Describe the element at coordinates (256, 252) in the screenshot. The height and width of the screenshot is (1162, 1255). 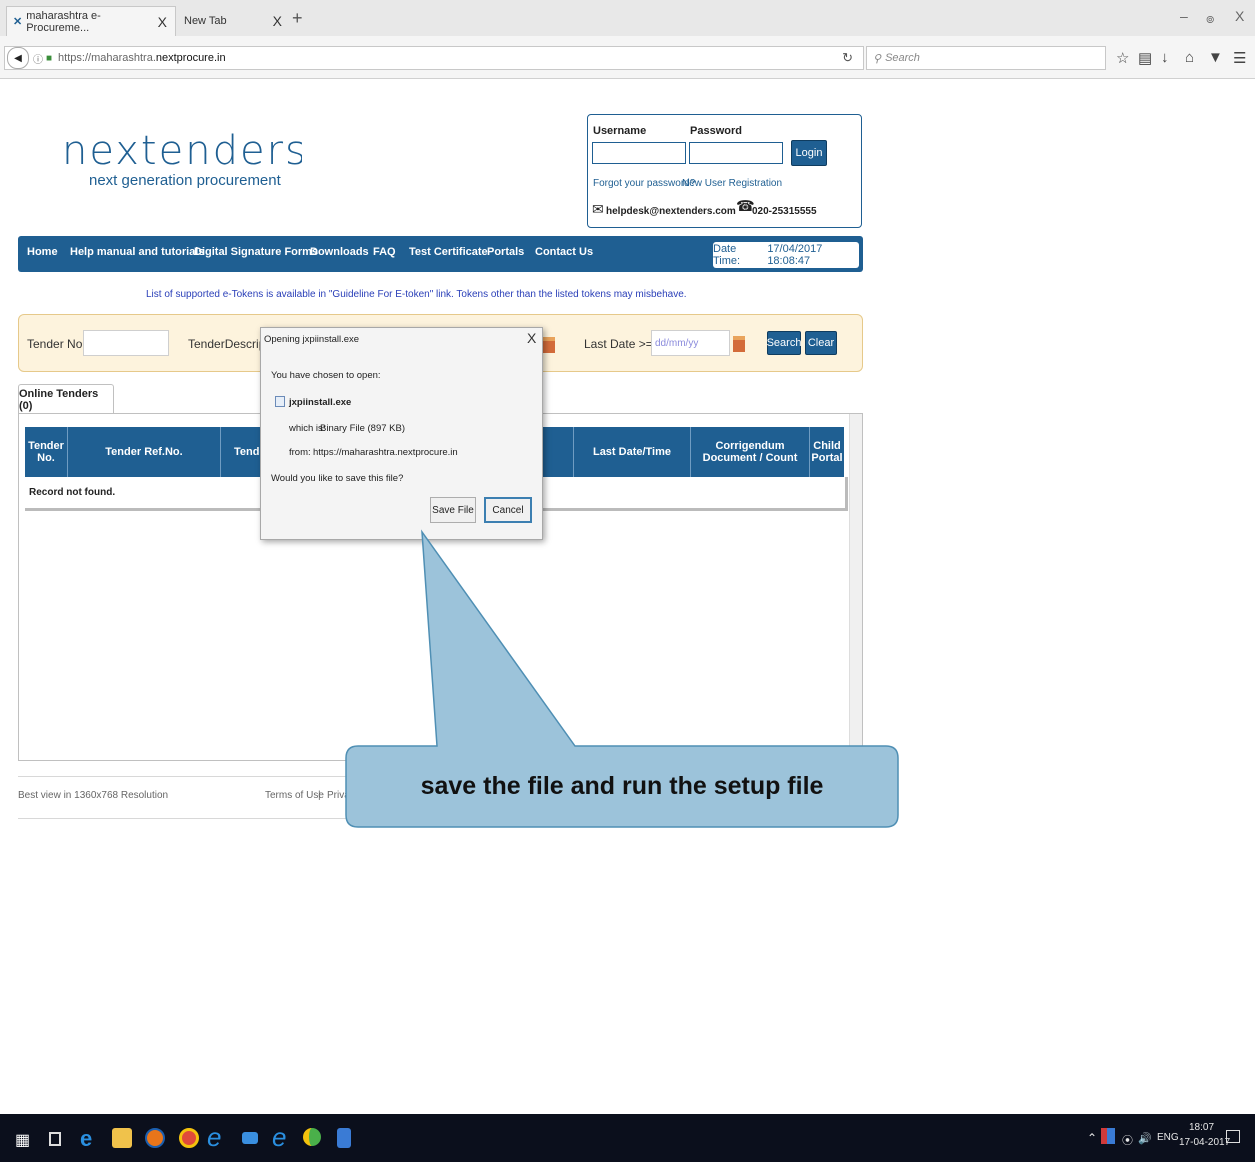
I see `nav-digital-signature-forms: Digital Signature Forms` at that location.